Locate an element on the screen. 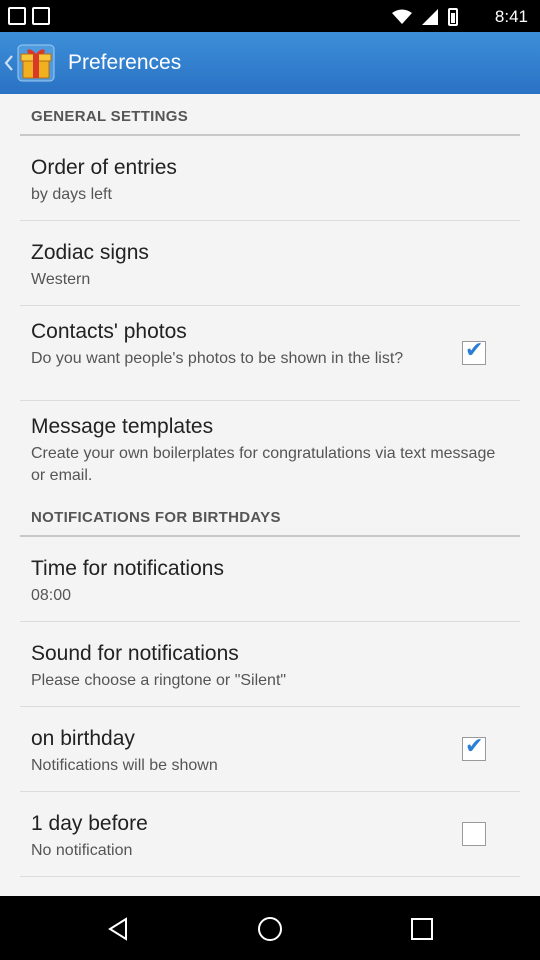 The image size is (540, 960). notification-icons is located at coordinates (29, 16).